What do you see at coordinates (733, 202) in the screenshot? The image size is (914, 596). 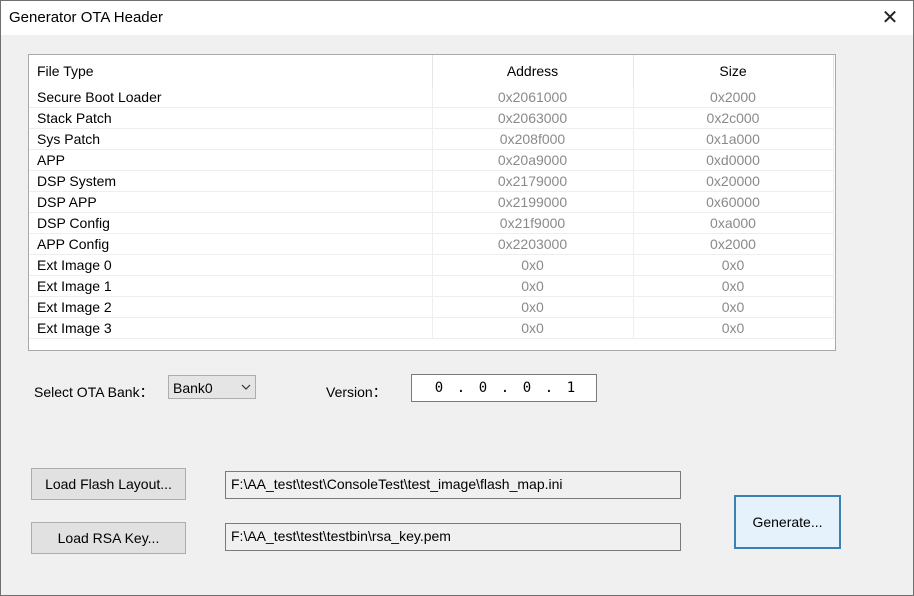 I see `size-cell: 0x60000` at bounding box center [733, 202].